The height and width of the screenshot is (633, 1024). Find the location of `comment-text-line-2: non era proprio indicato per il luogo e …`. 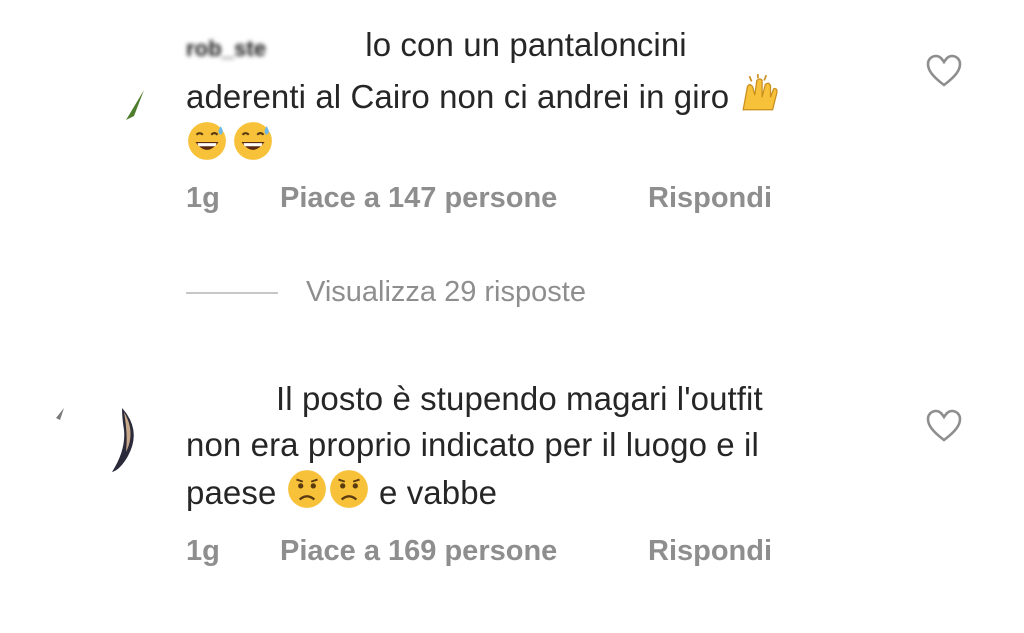

comment-text-line-2: non era proprio indicato per il luogo e … is located at coordinates (472, 444).